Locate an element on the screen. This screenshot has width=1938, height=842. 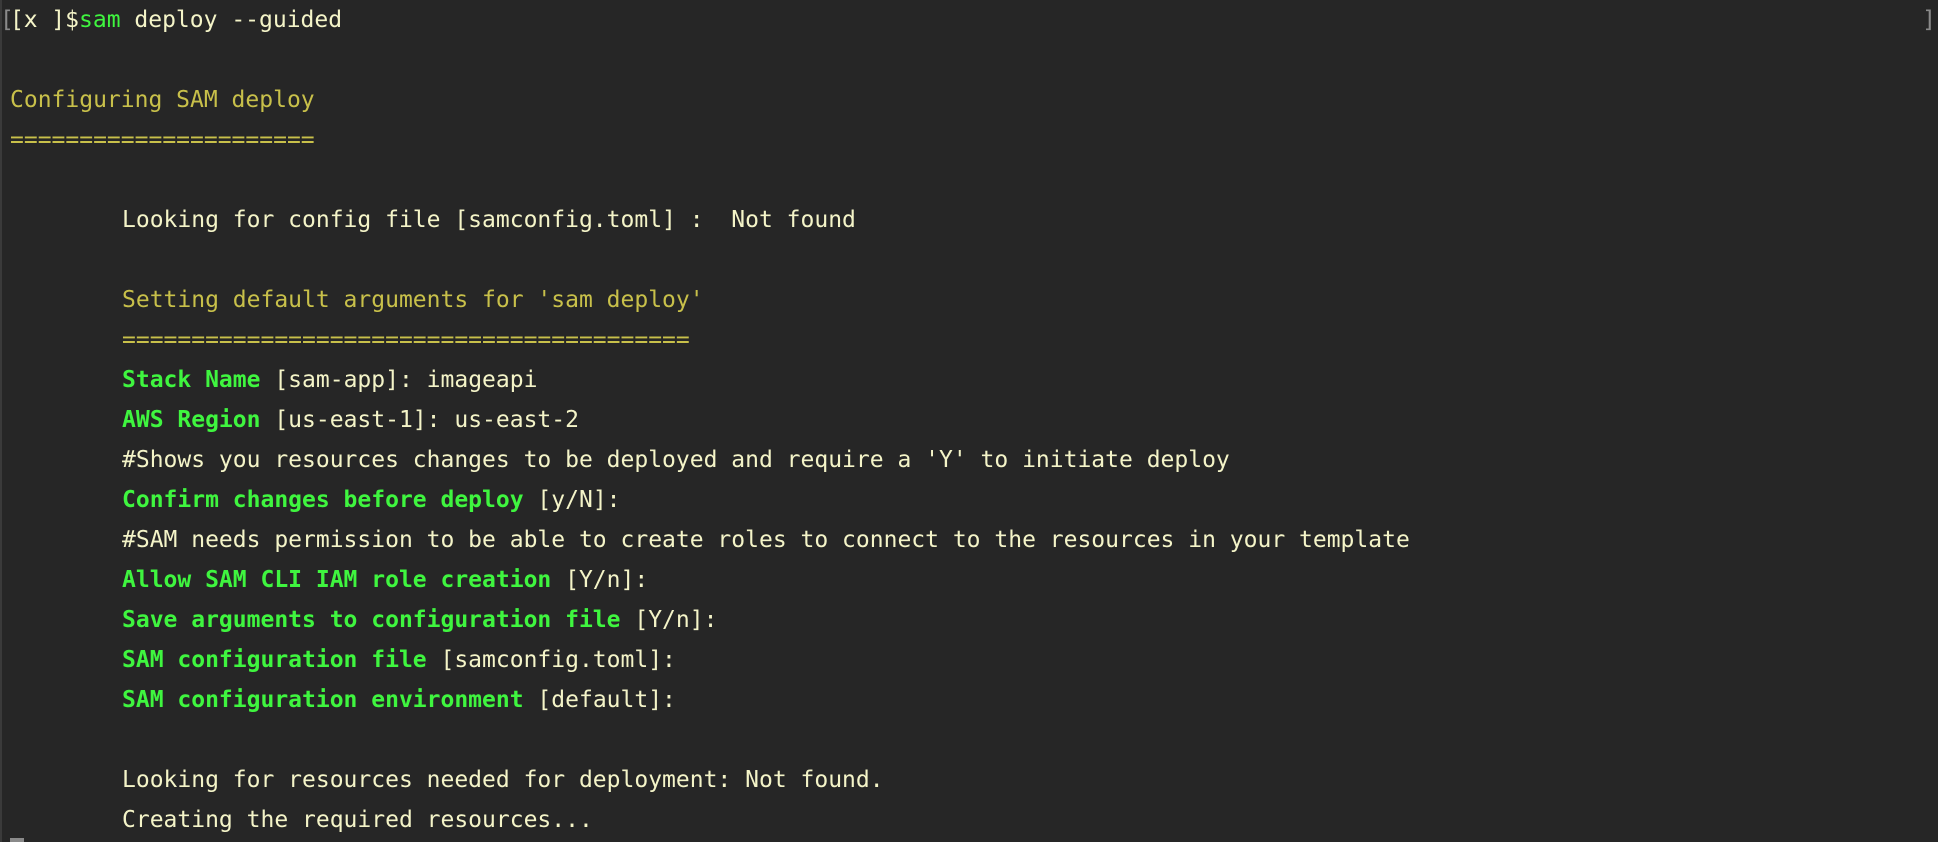
prompt-close-bracket: ] is located at coordinates (1929, 20).